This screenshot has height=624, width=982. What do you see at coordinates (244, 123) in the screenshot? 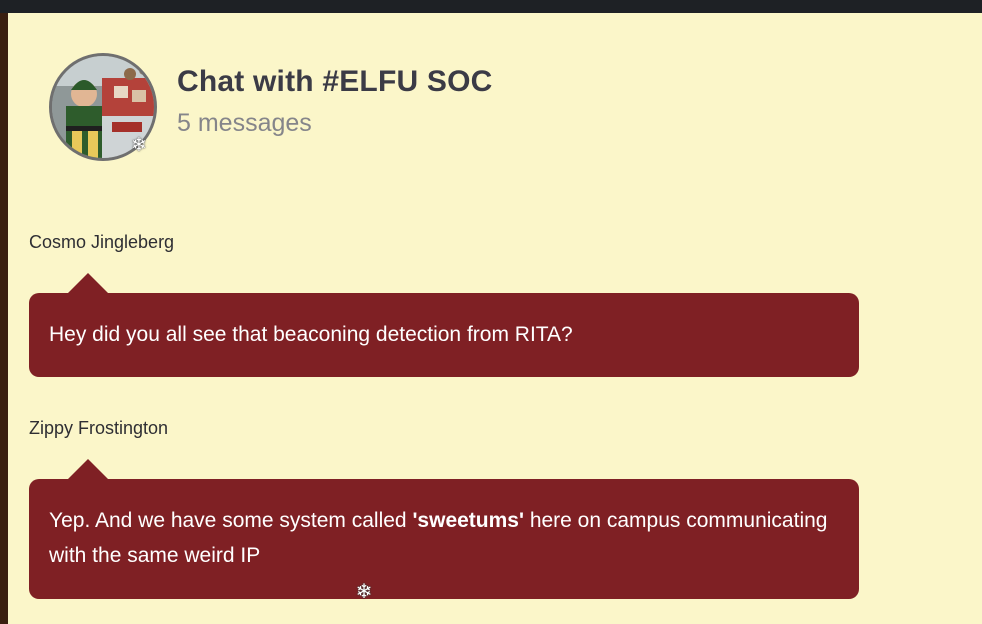
I see `message-count: 5 messages` at bounding box center [244, 123].